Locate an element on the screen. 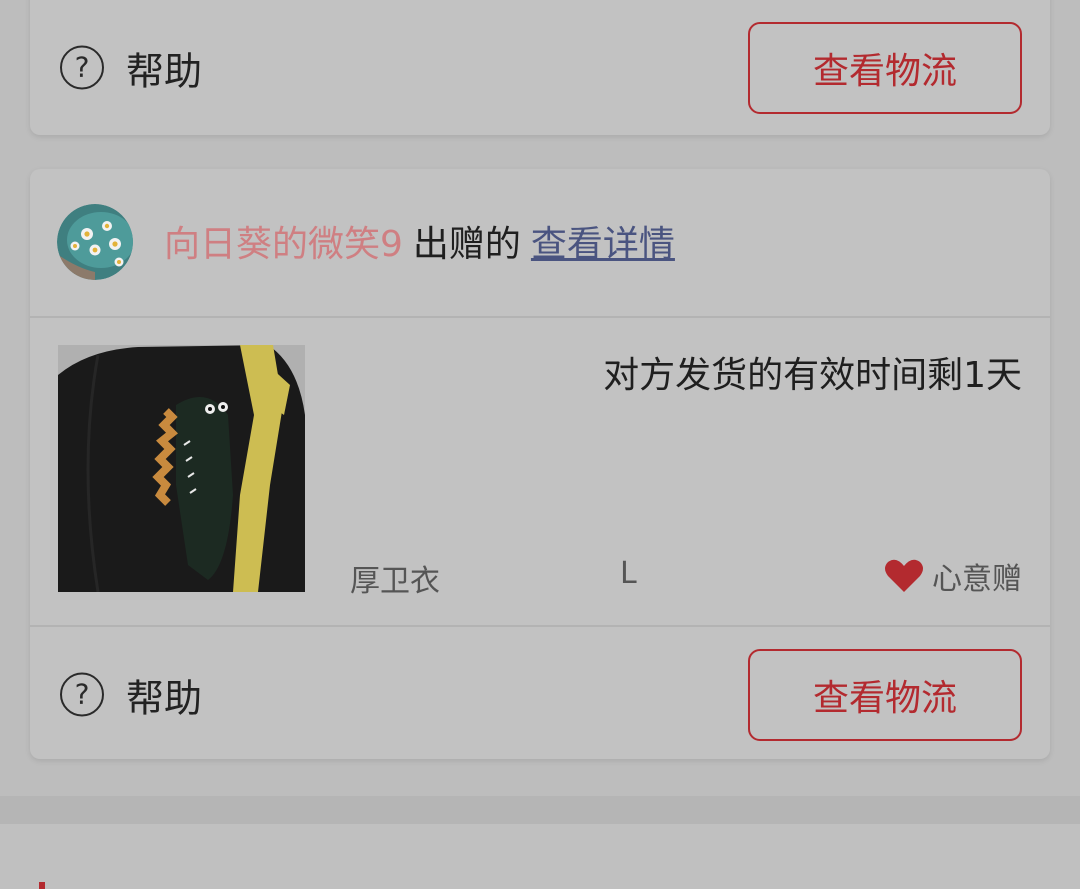  heart-icon is located at coordinates (904, 575).